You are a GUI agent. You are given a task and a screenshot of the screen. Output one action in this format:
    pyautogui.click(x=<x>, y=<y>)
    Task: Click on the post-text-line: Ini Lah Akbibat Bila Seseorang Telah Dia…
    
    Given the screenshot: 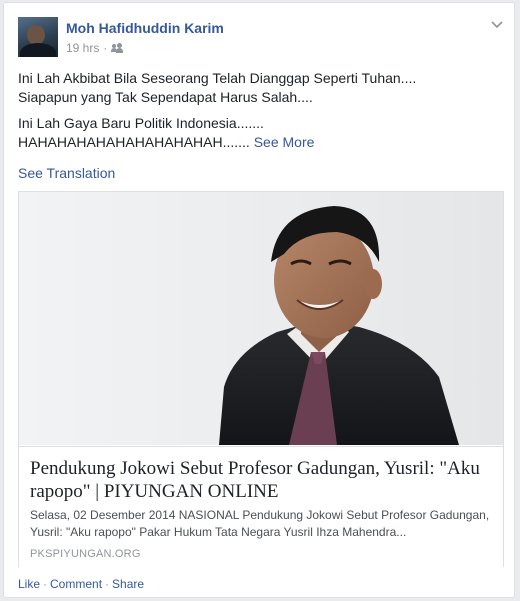 What is the action you would take?
    pyautogui.click(x=217, y=78)
    